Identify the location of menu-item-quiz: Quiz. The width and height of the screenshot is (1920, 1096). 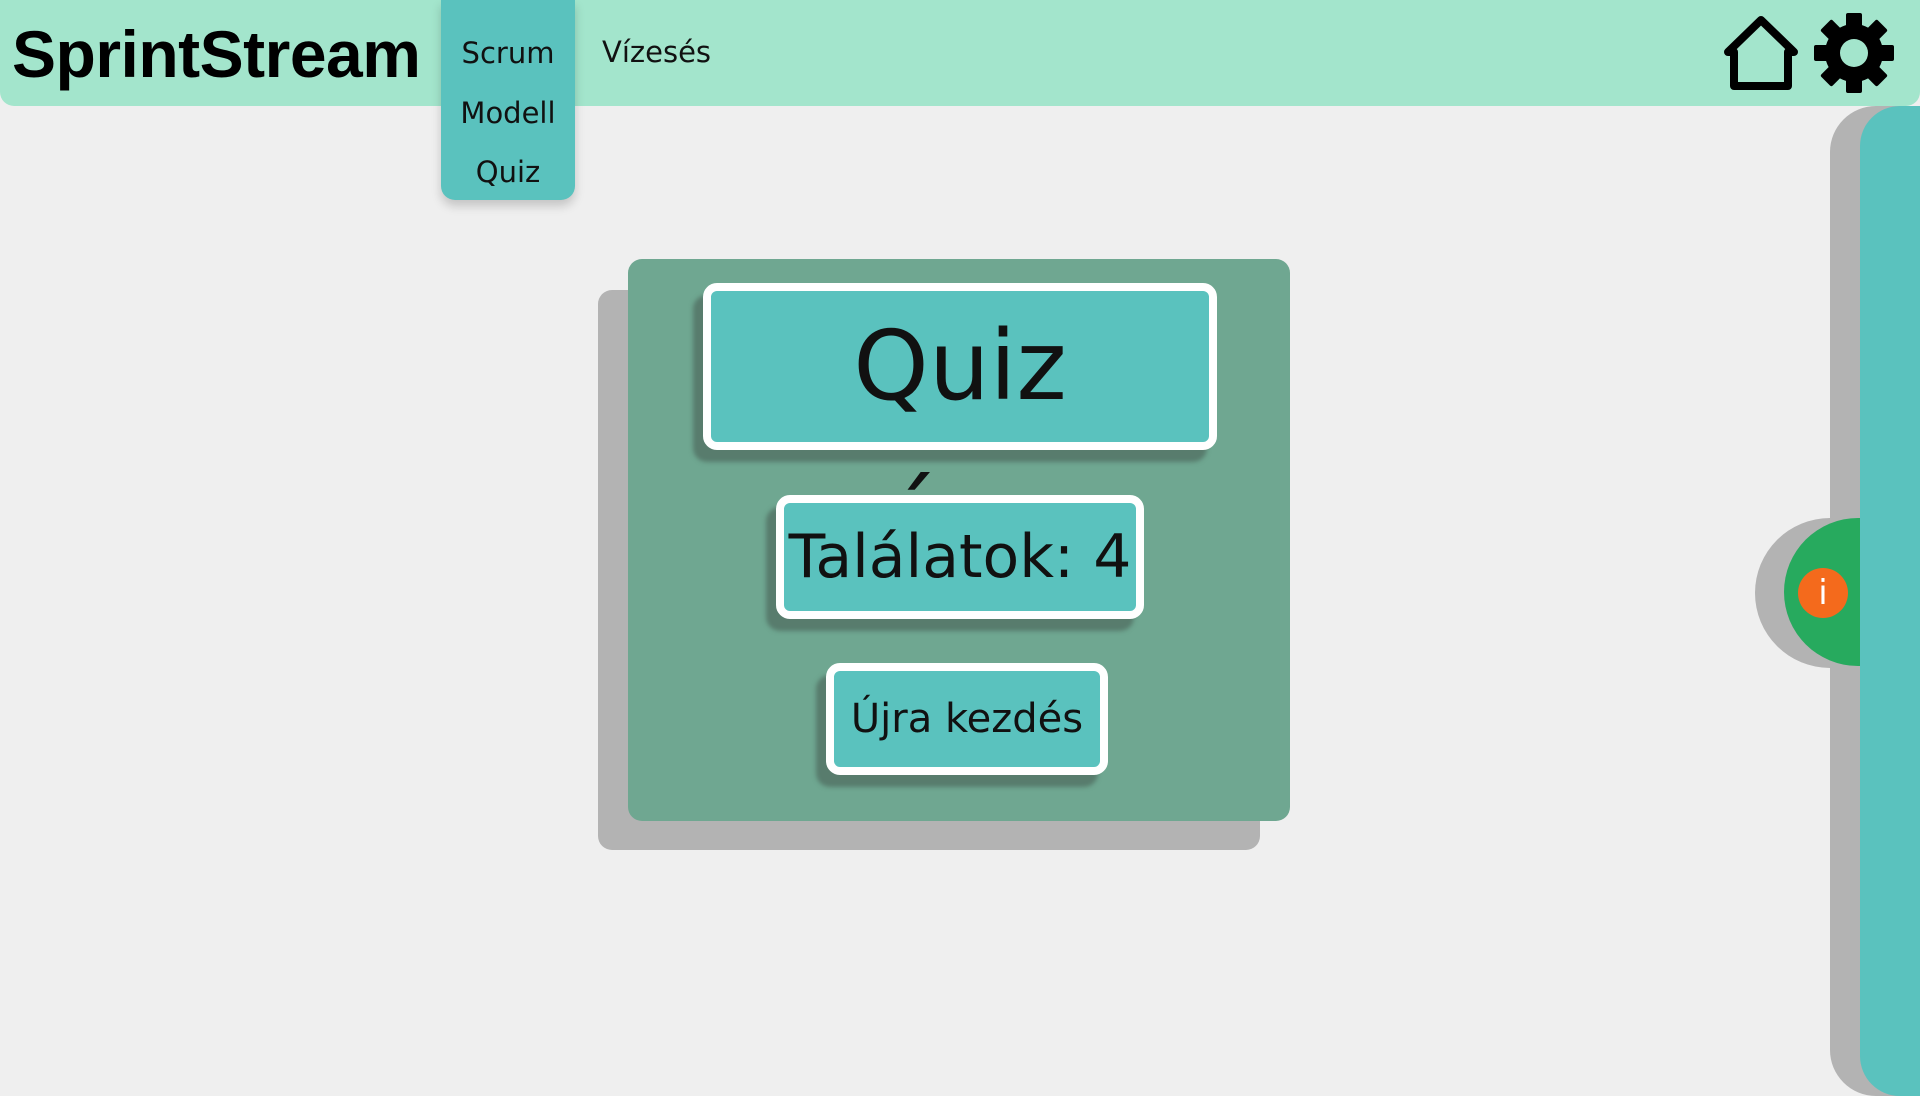
(508, 172).